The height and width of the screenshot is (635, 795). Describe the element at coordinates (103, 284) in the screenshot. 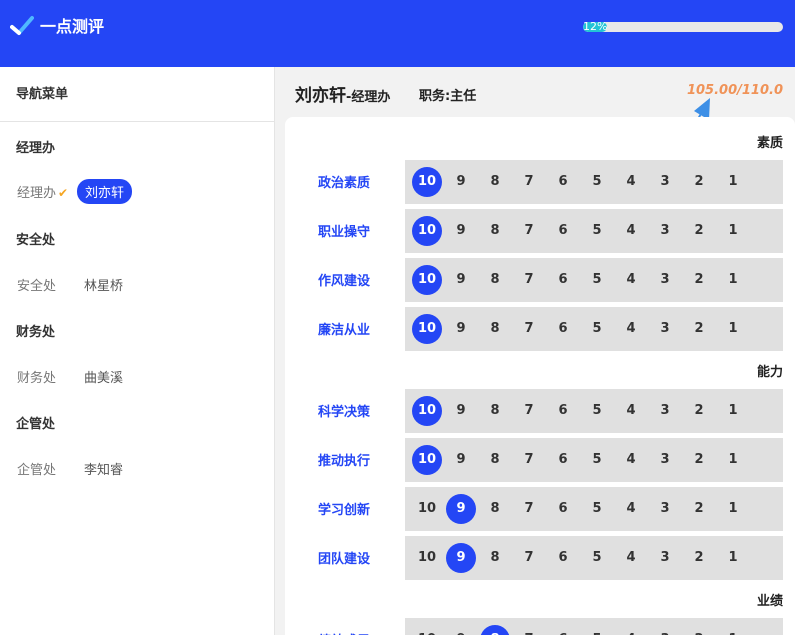

I see `person-lin-xingqiao: 林星桥` at that location.